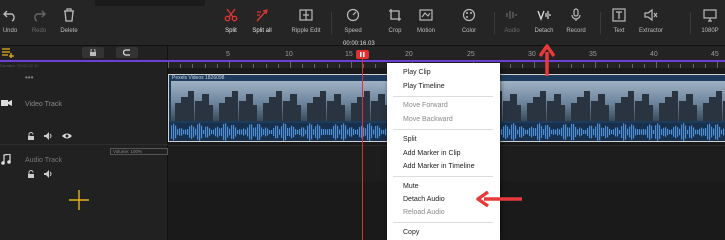 The image size is (725, 240). I want to click on menu-item-move-forward: Move Forward, so click(425, 105).